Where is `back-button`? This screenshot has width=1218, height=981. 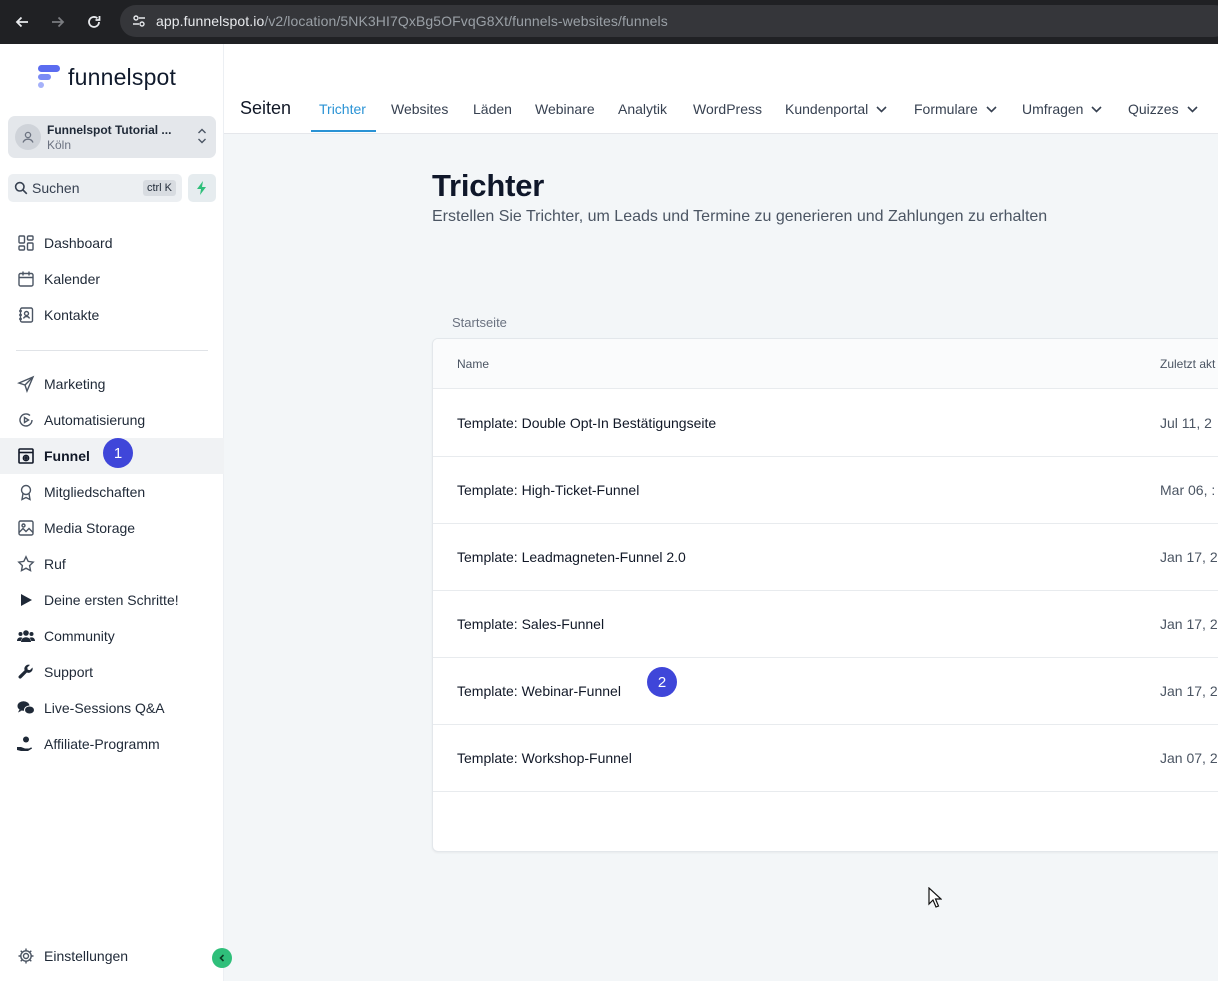 back-button is located at coordinates (22, 22).